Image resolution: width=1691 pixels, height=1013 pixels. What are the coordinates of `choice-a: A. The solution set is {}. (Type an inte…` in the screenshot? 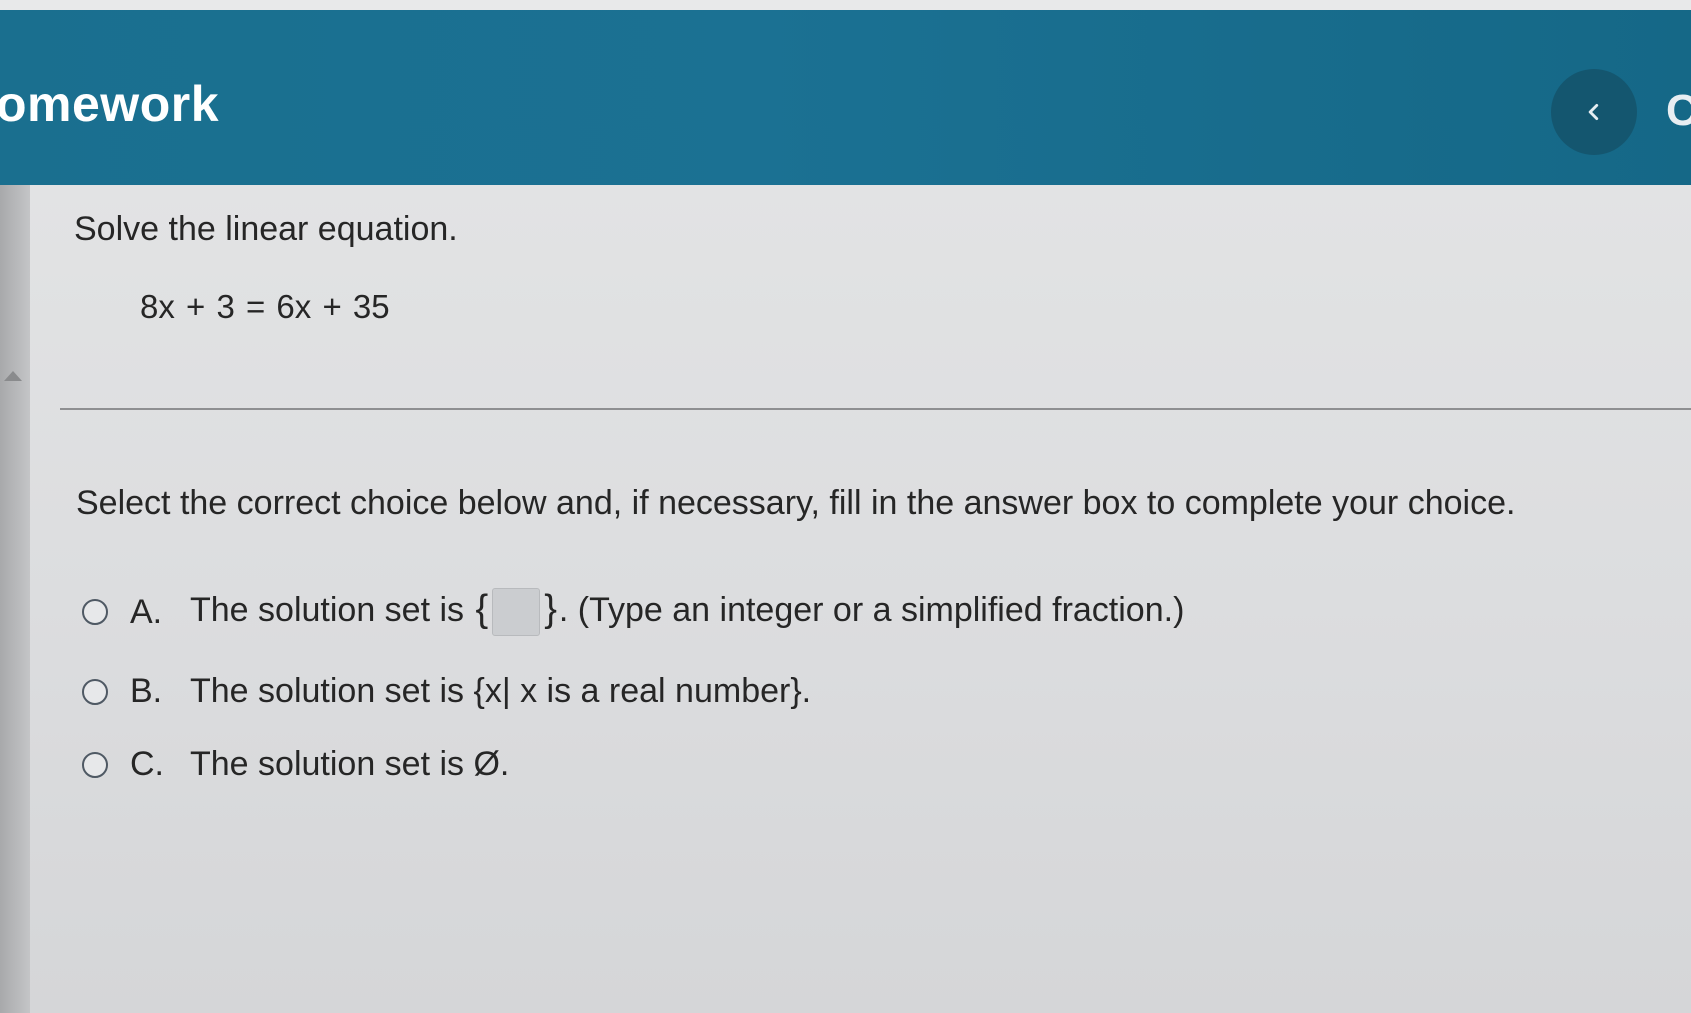 It's located at (633, 612).